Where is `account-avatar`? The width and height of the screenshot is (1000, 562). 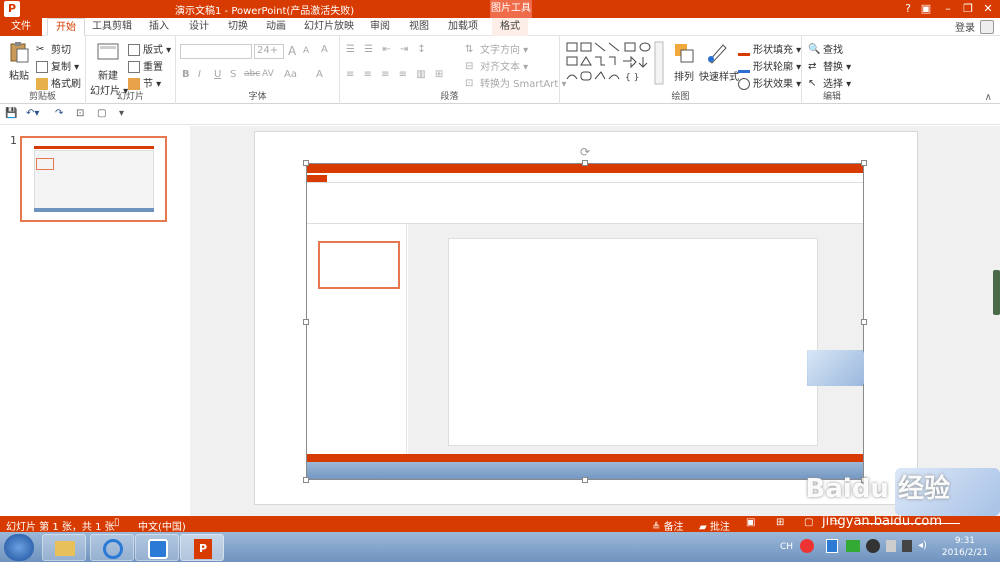 account-avatar is located at coordinates (987, 27).